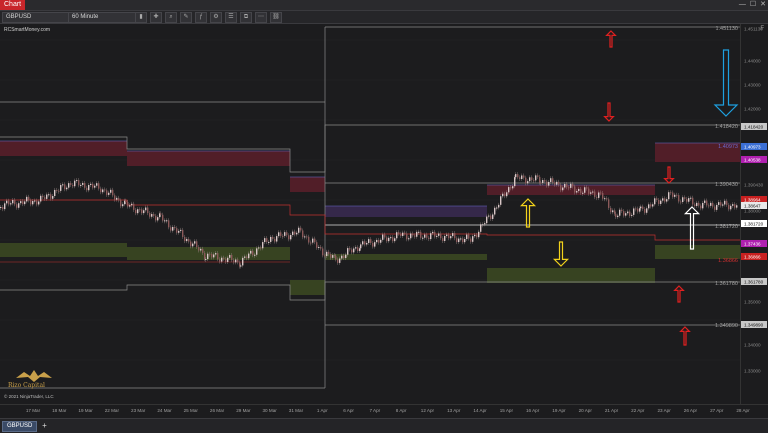 This screenshot has height=433, width=768. What do you see at coordinates (726, 284) in the screenshot?
I see `level-label: 1.361780` at bounding box center [726, 284].